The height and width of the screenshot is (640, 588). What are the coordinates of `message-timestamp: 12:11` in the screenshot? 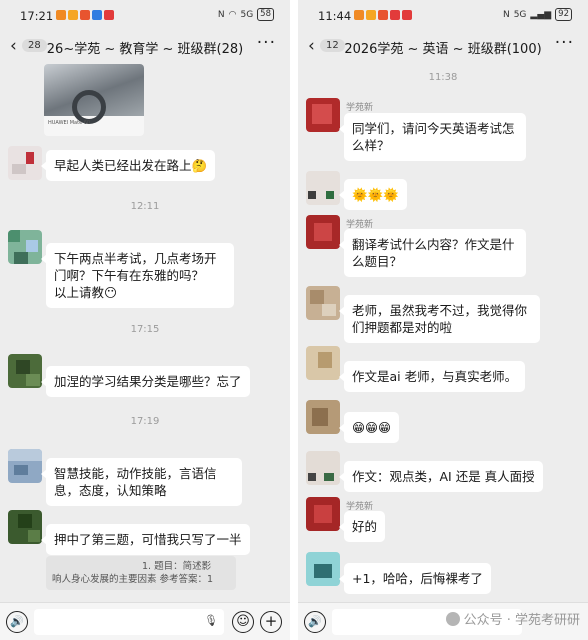 It's located at (145, 206).